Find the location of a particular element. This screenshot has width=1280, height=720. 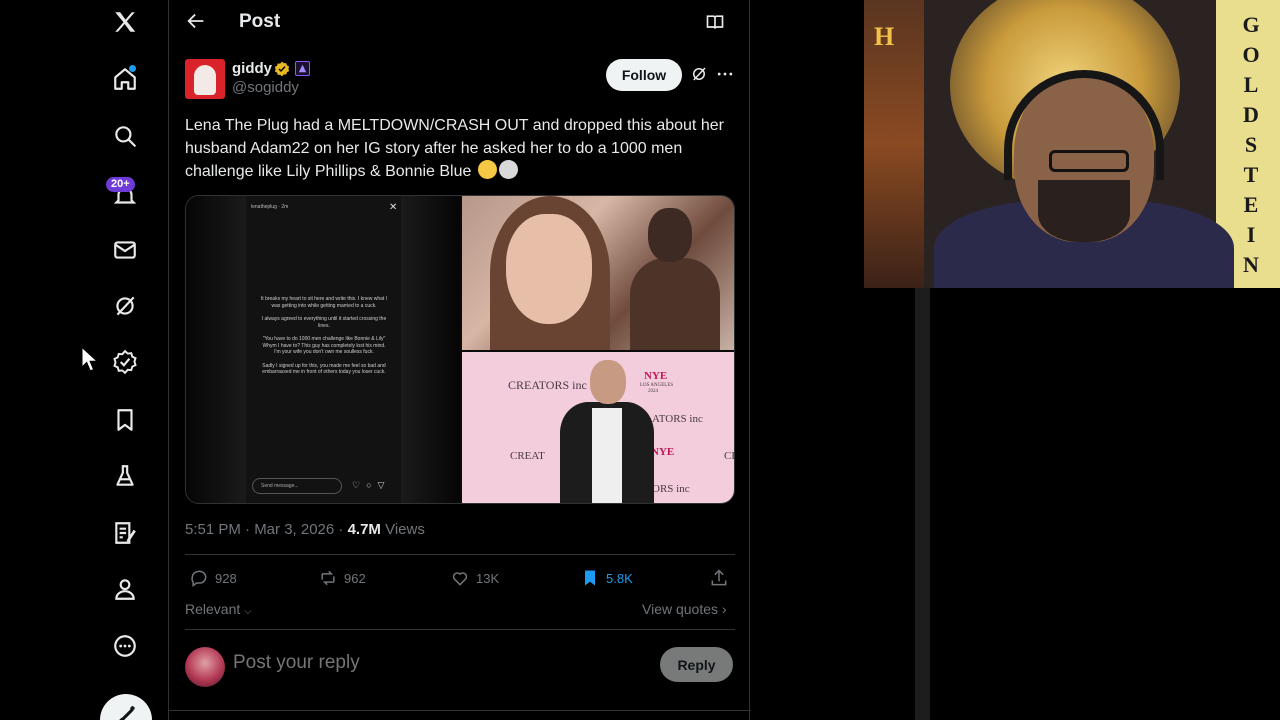

current-user-avatar is located at coordinates (205, 667).